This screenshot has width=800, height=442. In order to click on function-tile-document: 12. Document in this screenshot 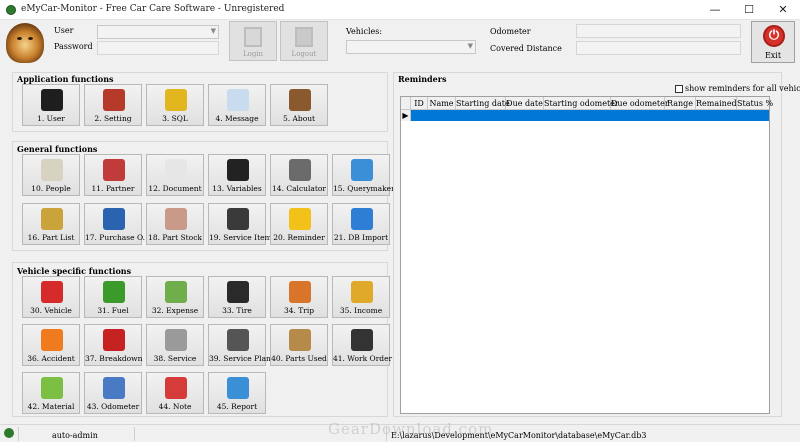, I will do `click(175, 175)`.